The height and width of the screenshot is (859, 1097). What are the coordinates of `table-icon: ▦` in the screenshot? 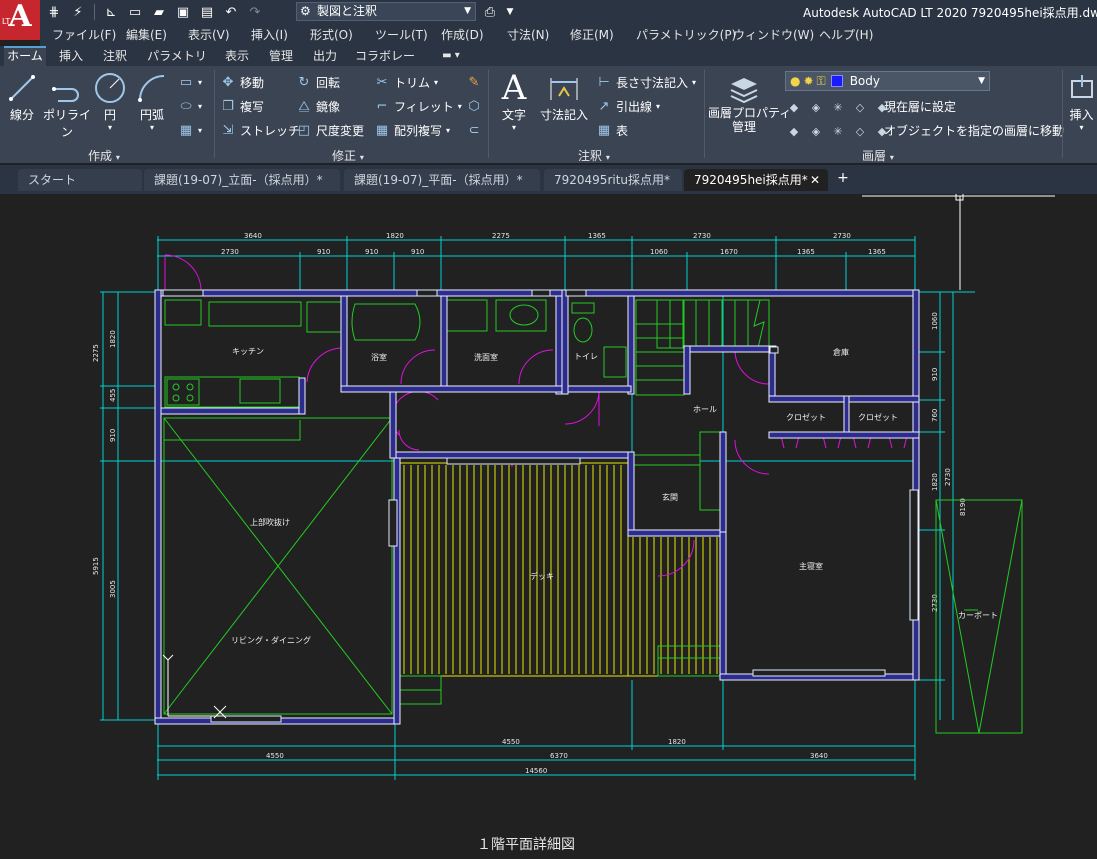 It's located at (604, 130).